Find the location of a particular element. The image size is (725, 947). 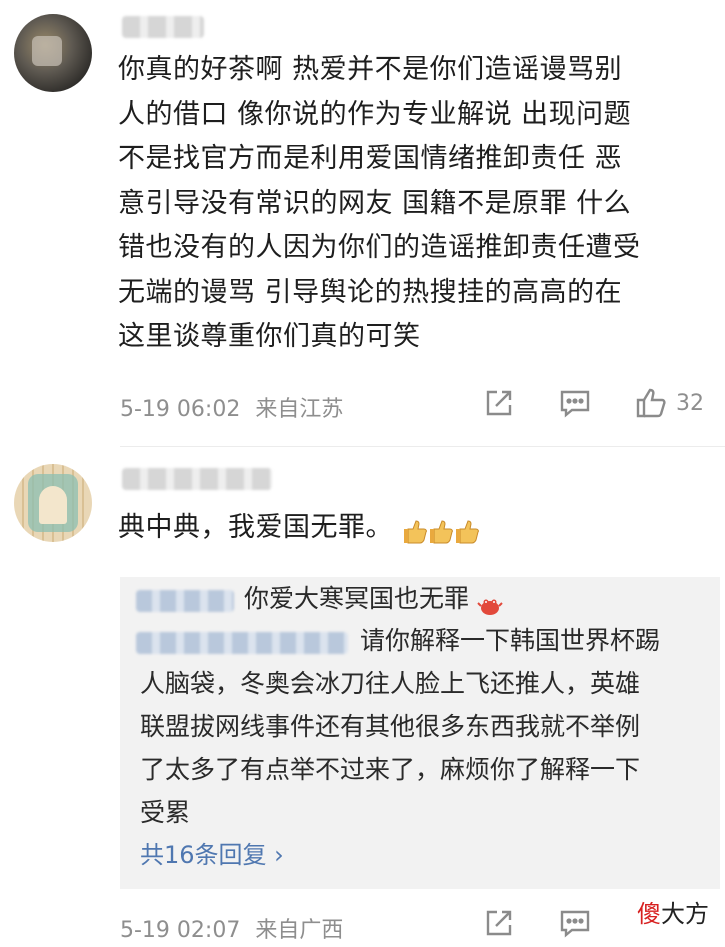

comment-line: 意引导没有常识的网友 国籍不是原罪 什么 is located at coordinates (375, 203).